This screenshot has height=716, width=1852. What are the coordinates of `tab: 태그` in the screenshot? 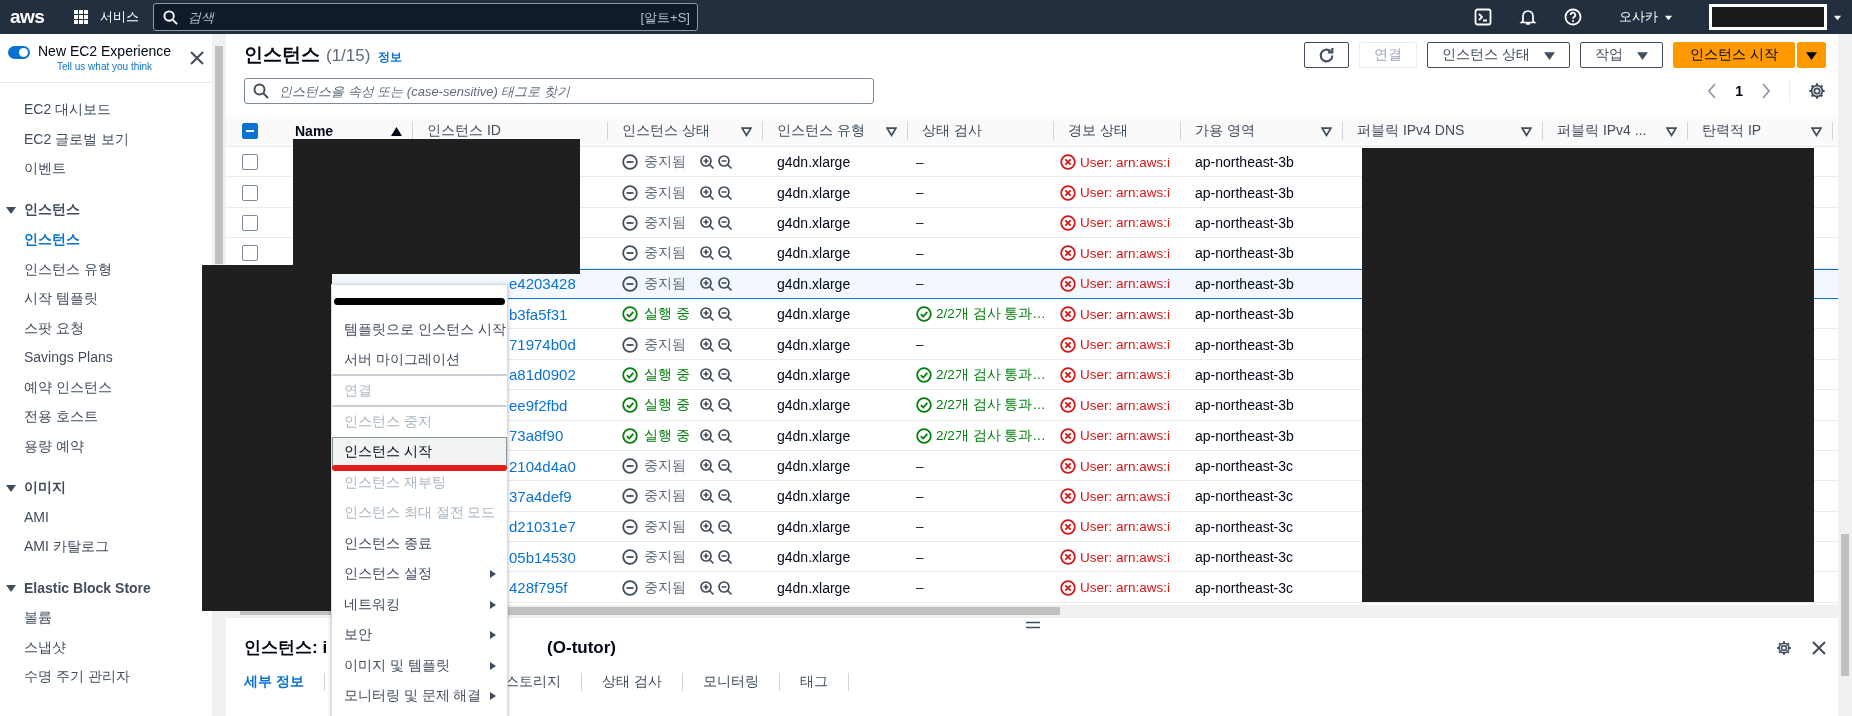 It's located at (814, 681).